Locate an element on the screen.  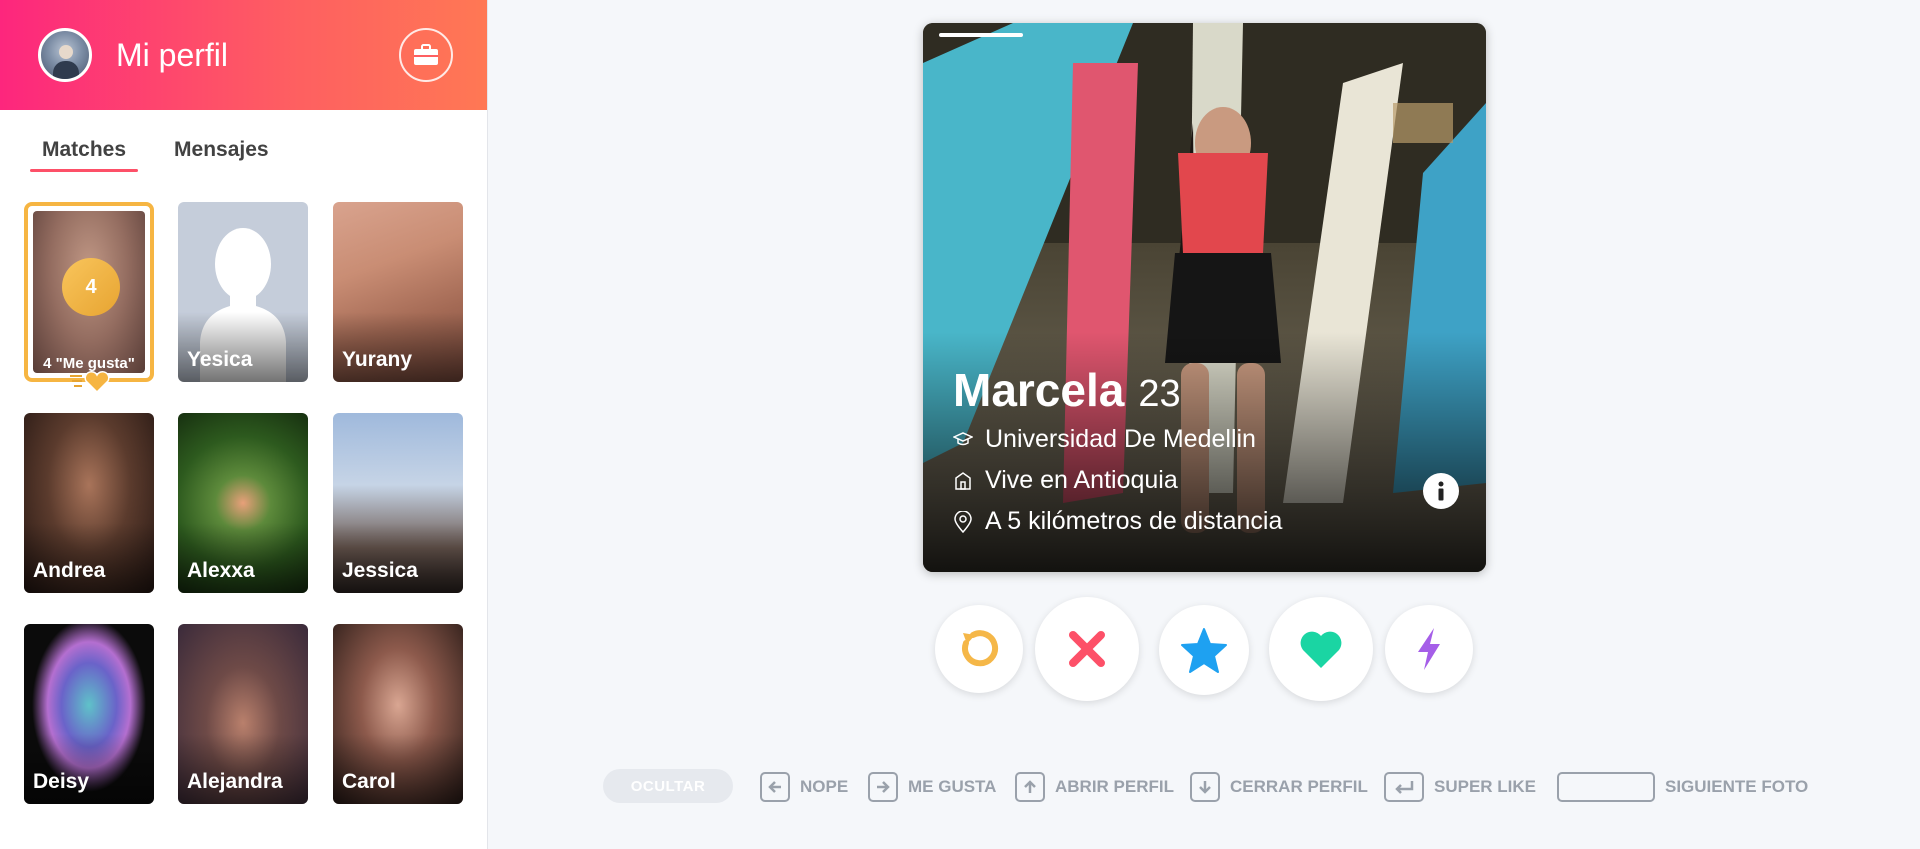
heart-icon is located at coordinates (1321, 649).